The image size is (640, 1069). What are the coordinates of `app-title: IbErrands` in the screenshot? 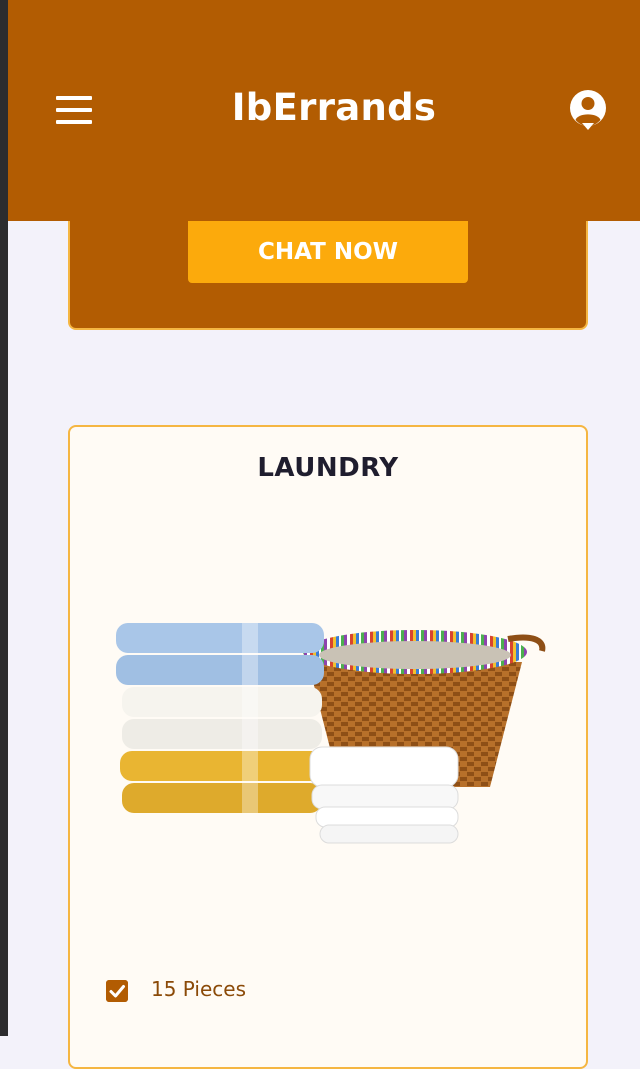 It's located at (334, 107).